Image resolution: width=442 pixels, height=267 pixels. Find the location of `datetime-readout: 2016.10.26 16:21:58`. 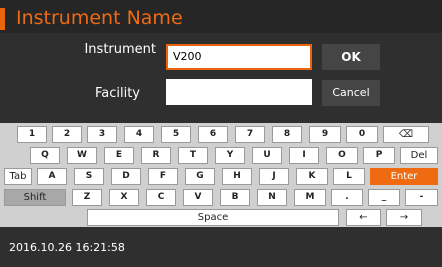

datetime-readout: 2016.10.26 16:21:58 is located at coordinates (67, 247).